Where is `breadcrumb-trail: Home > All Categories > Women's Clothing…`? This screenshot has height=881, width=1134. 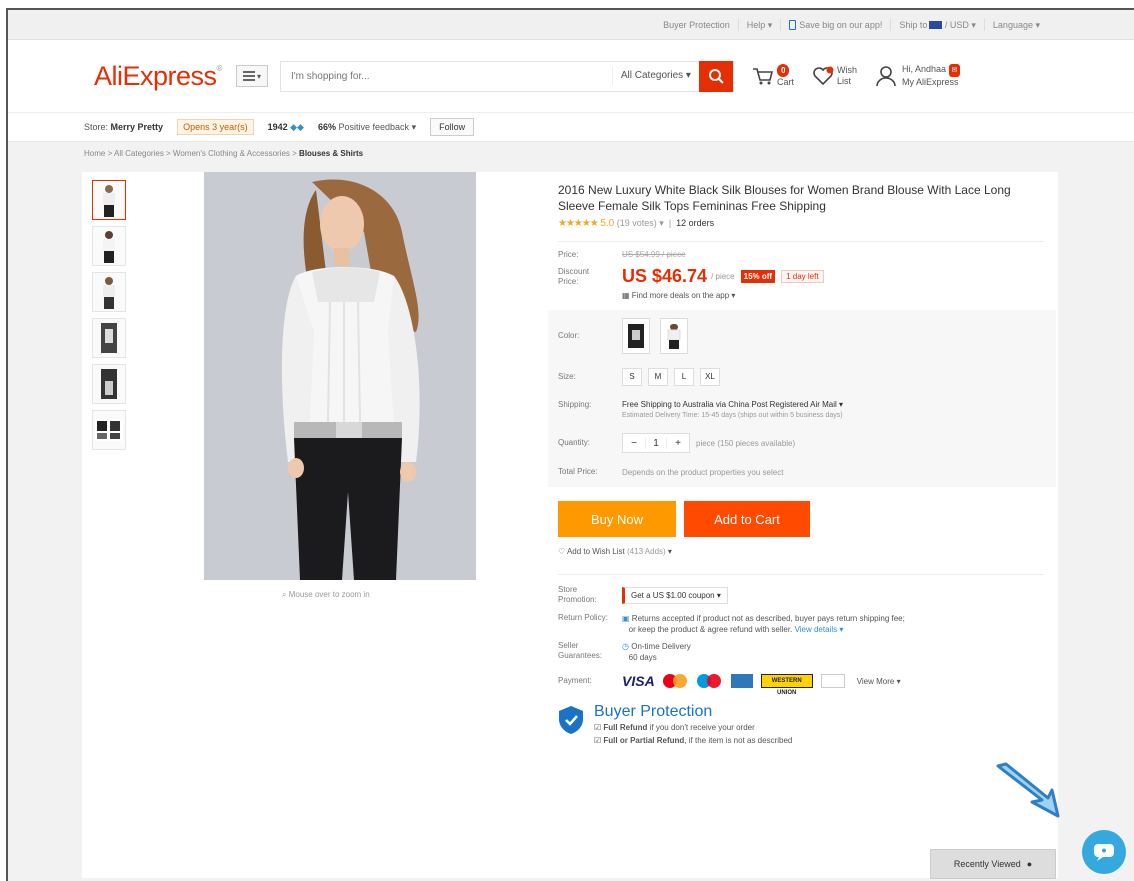 breadcrumb-trail: Home > All Categories > Women's Clothing… is located at coordinates (191, 153).